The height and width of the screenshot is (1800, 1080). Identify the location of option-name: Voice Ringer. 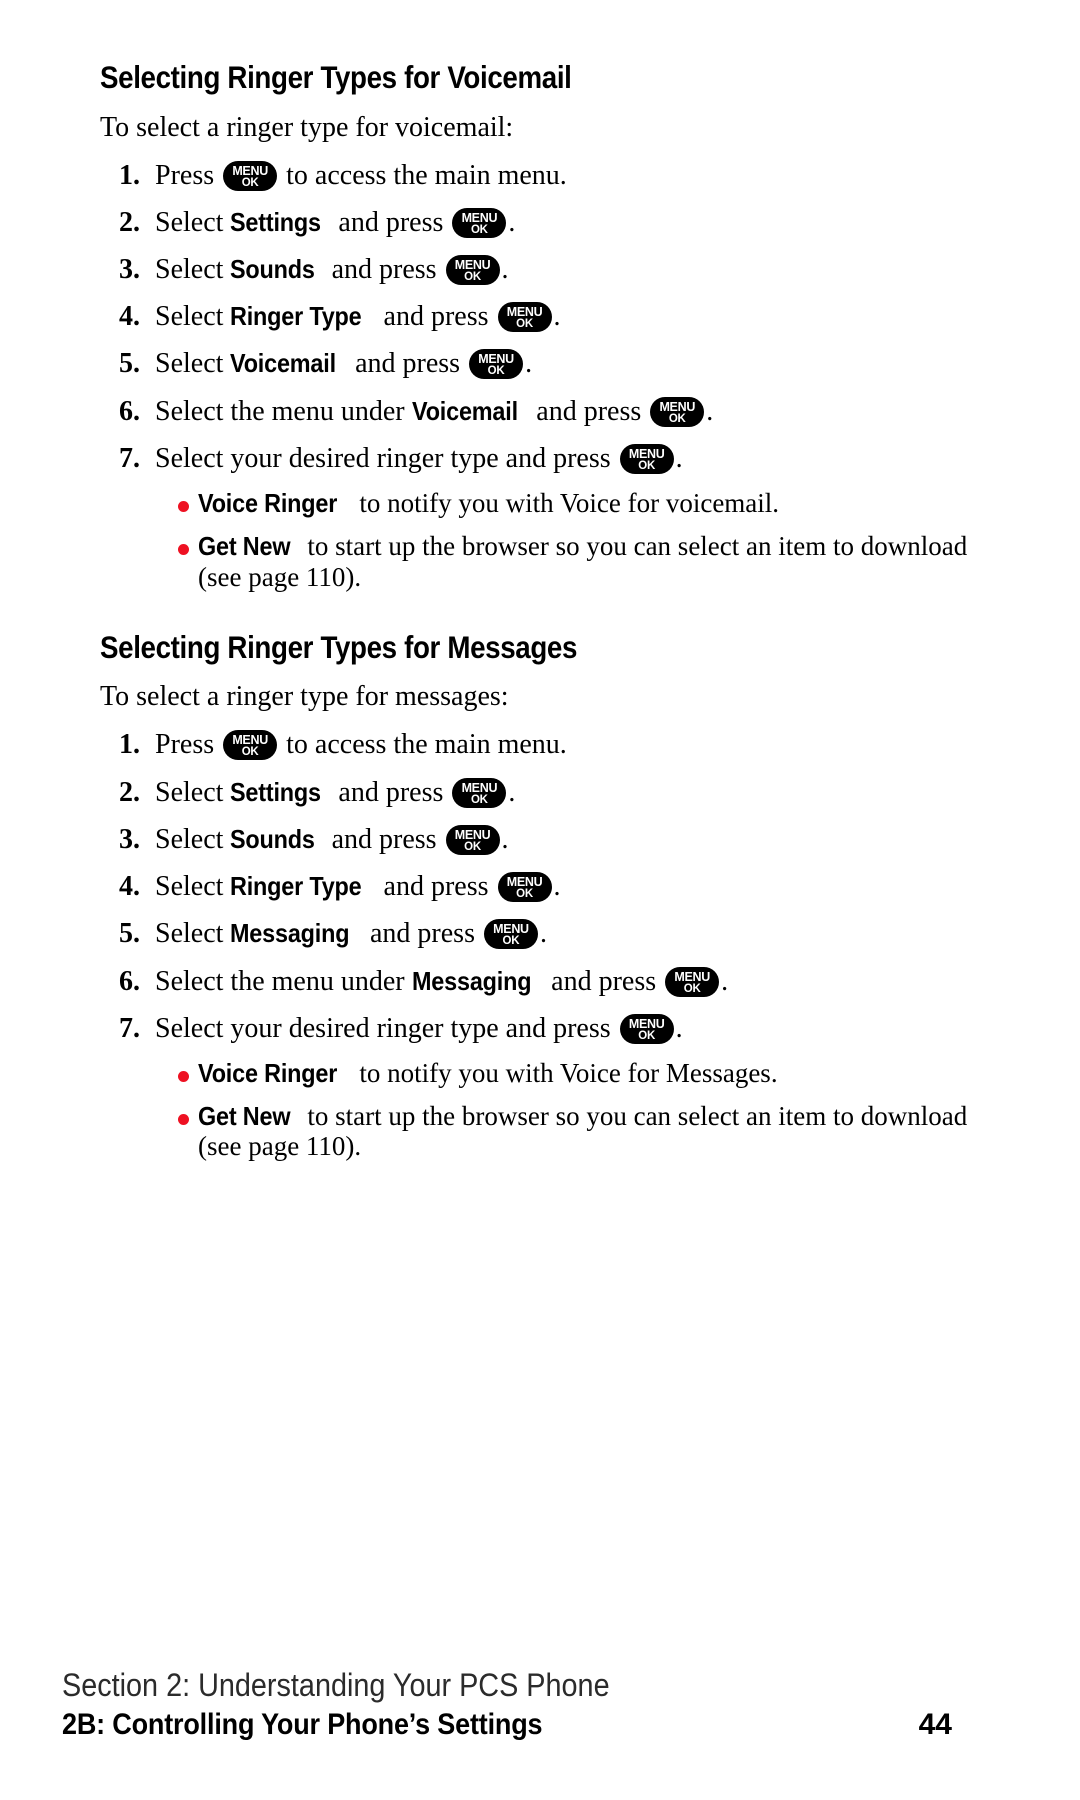
(268, 503).